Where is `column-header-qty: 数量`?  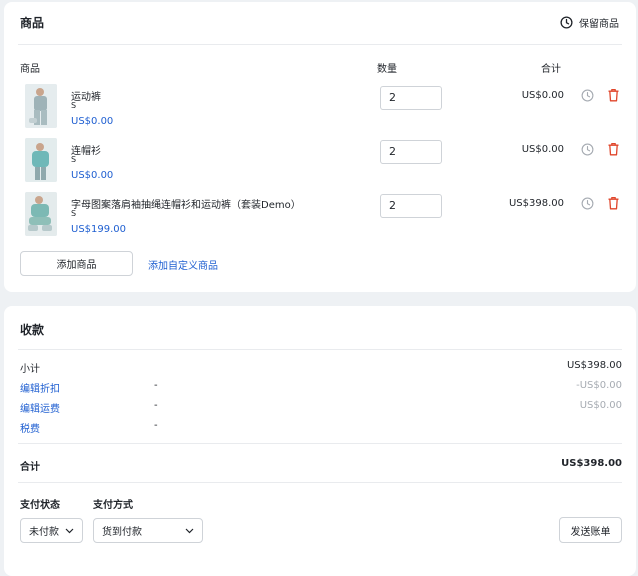 column-header-qty: 数量 is located at coordinates (387, 69).